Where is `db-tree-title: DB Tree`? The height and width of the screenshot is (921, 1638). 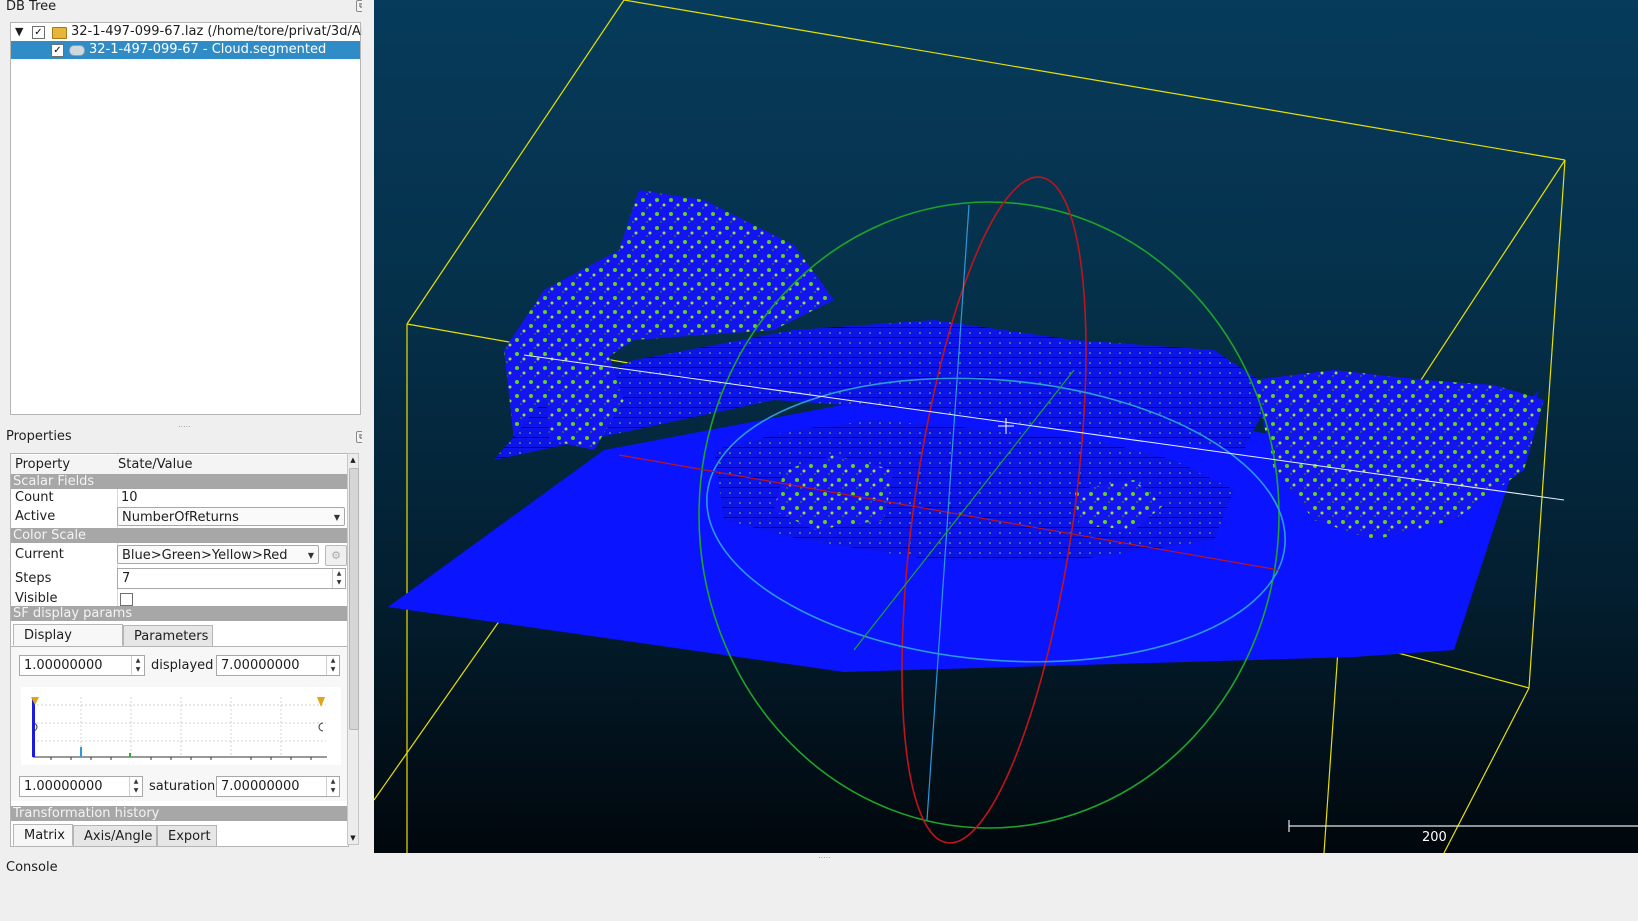
db-tree-title: DB Tree is located at coordinates (31, 7).